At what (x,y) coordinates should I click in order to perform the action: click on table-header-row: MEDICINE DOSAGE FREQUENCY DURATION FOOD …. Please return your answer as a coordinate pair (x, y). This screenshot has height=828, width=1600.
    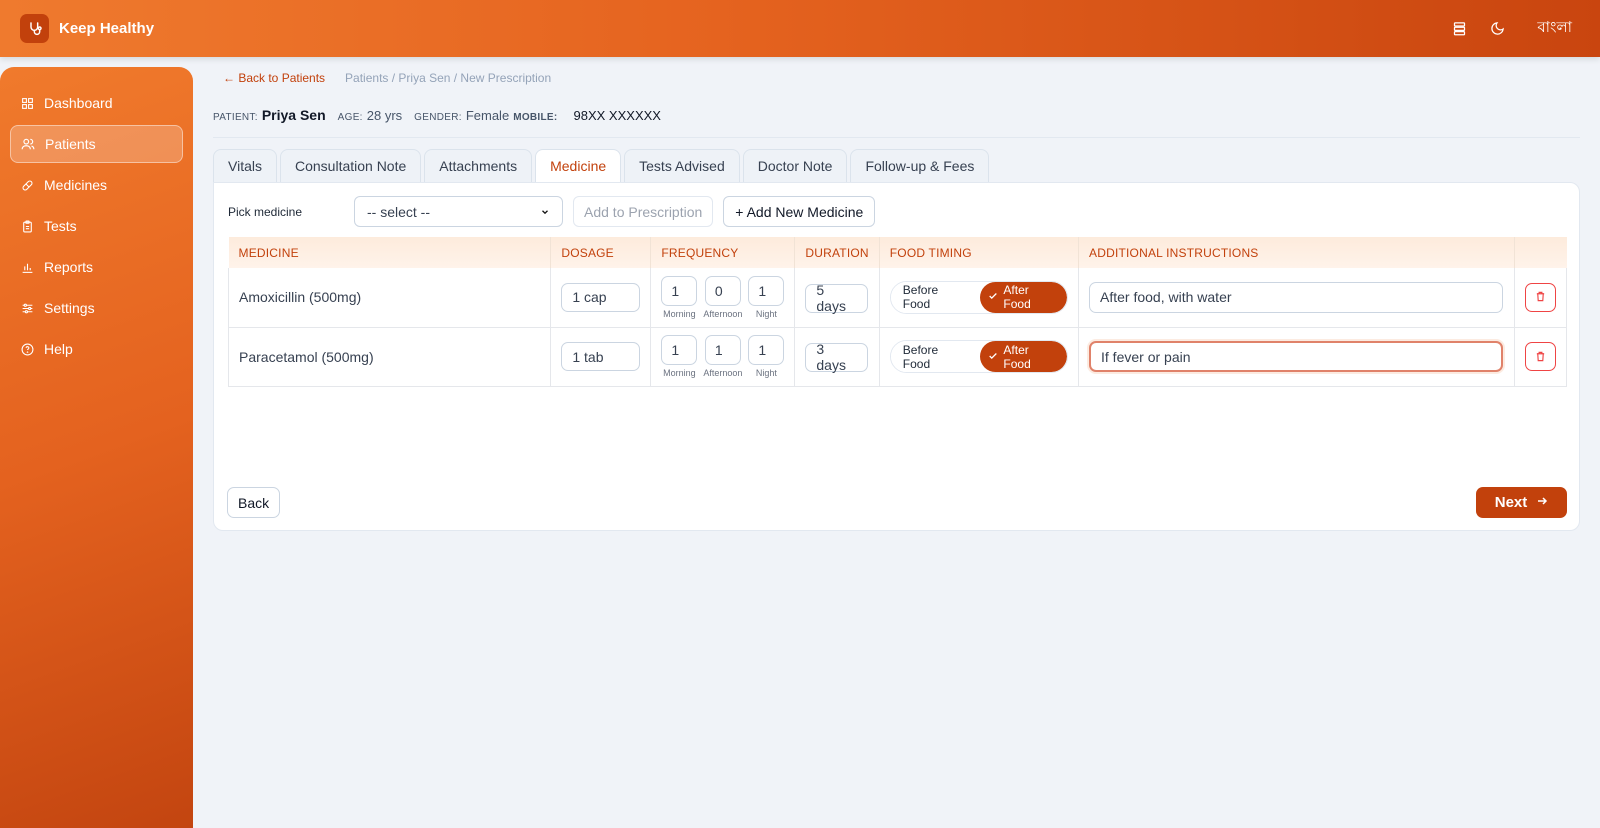
    Looking at the image, I should click on (897, 252).